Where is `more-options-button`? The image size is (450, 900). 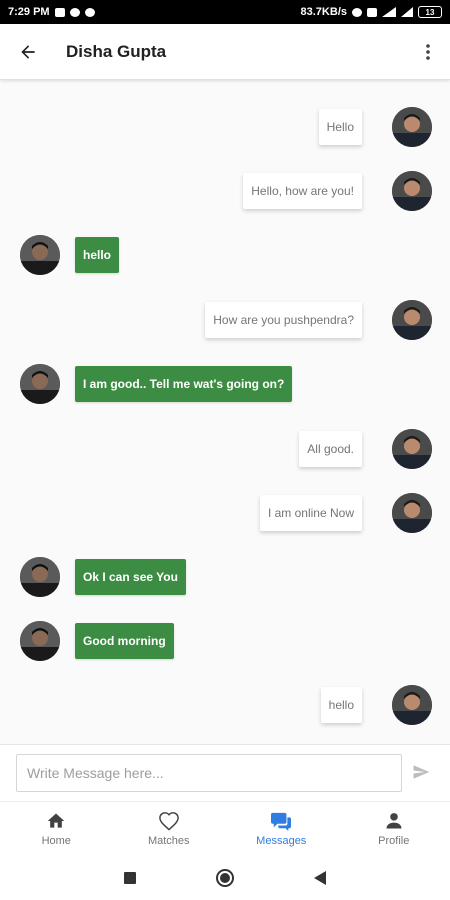 more-options-button is located at coordinates (428, 52).